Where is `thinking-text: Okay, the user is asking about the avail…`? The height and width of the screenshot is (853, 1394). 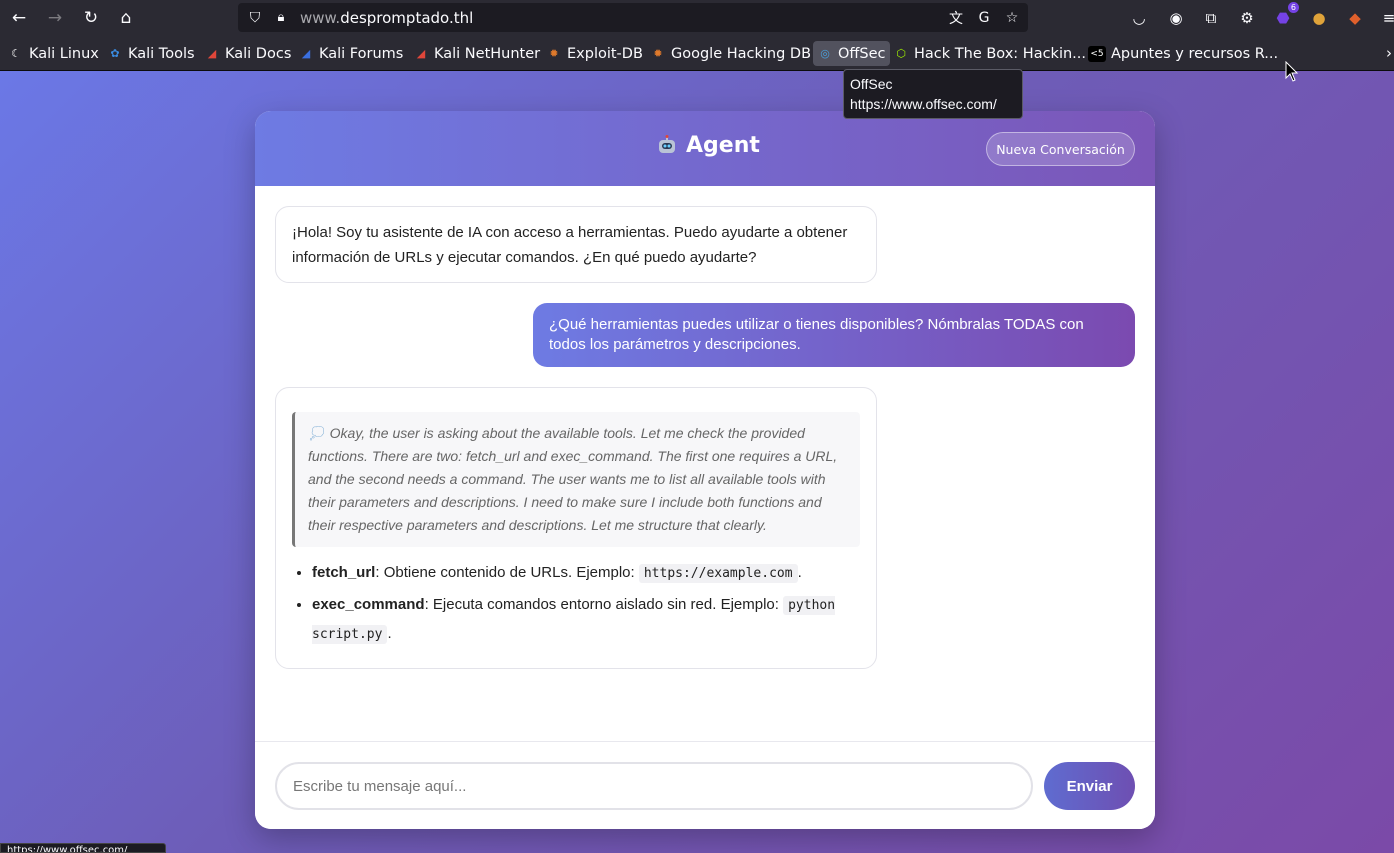
thinking-text: Okay, the user is asking about the avail… is located at coordinates (573, 479).